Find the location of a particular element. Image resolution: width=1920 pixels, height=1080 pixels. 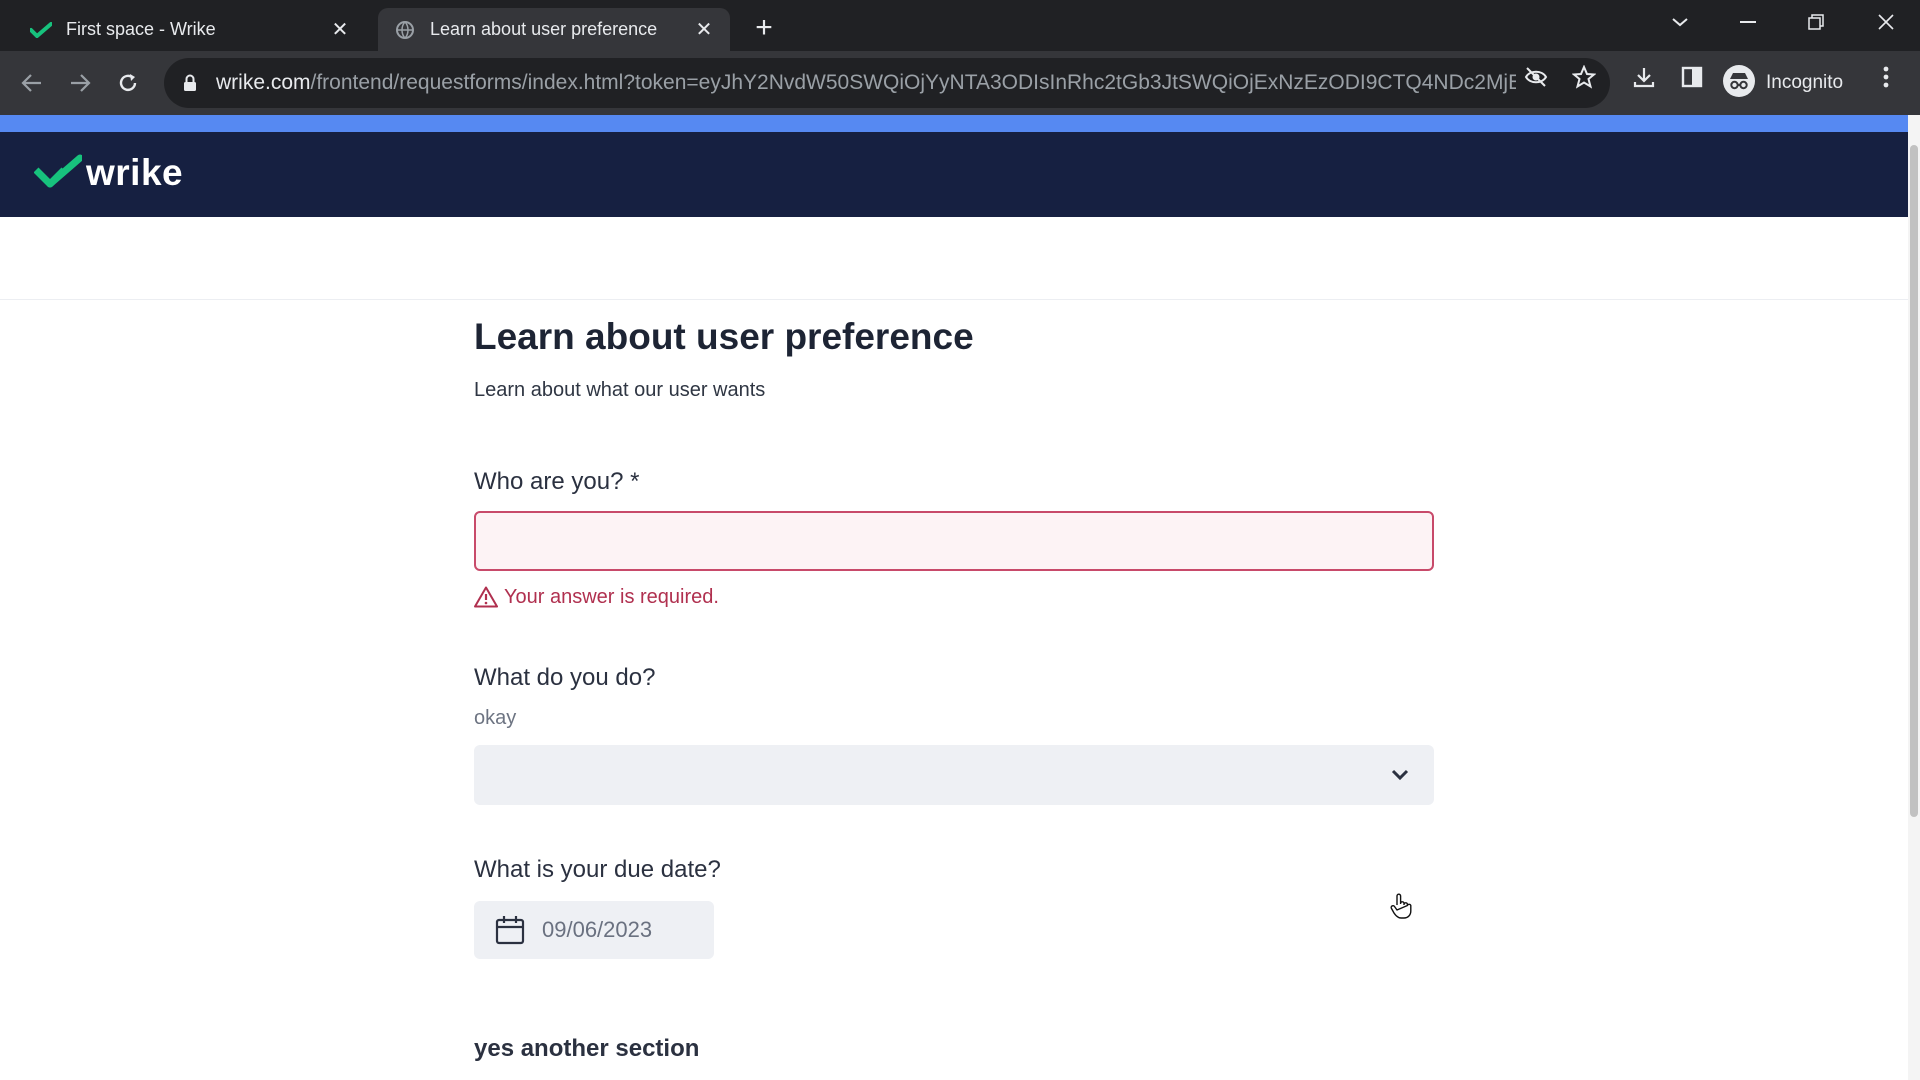

forward-icon is located at coordinates (80, 83).